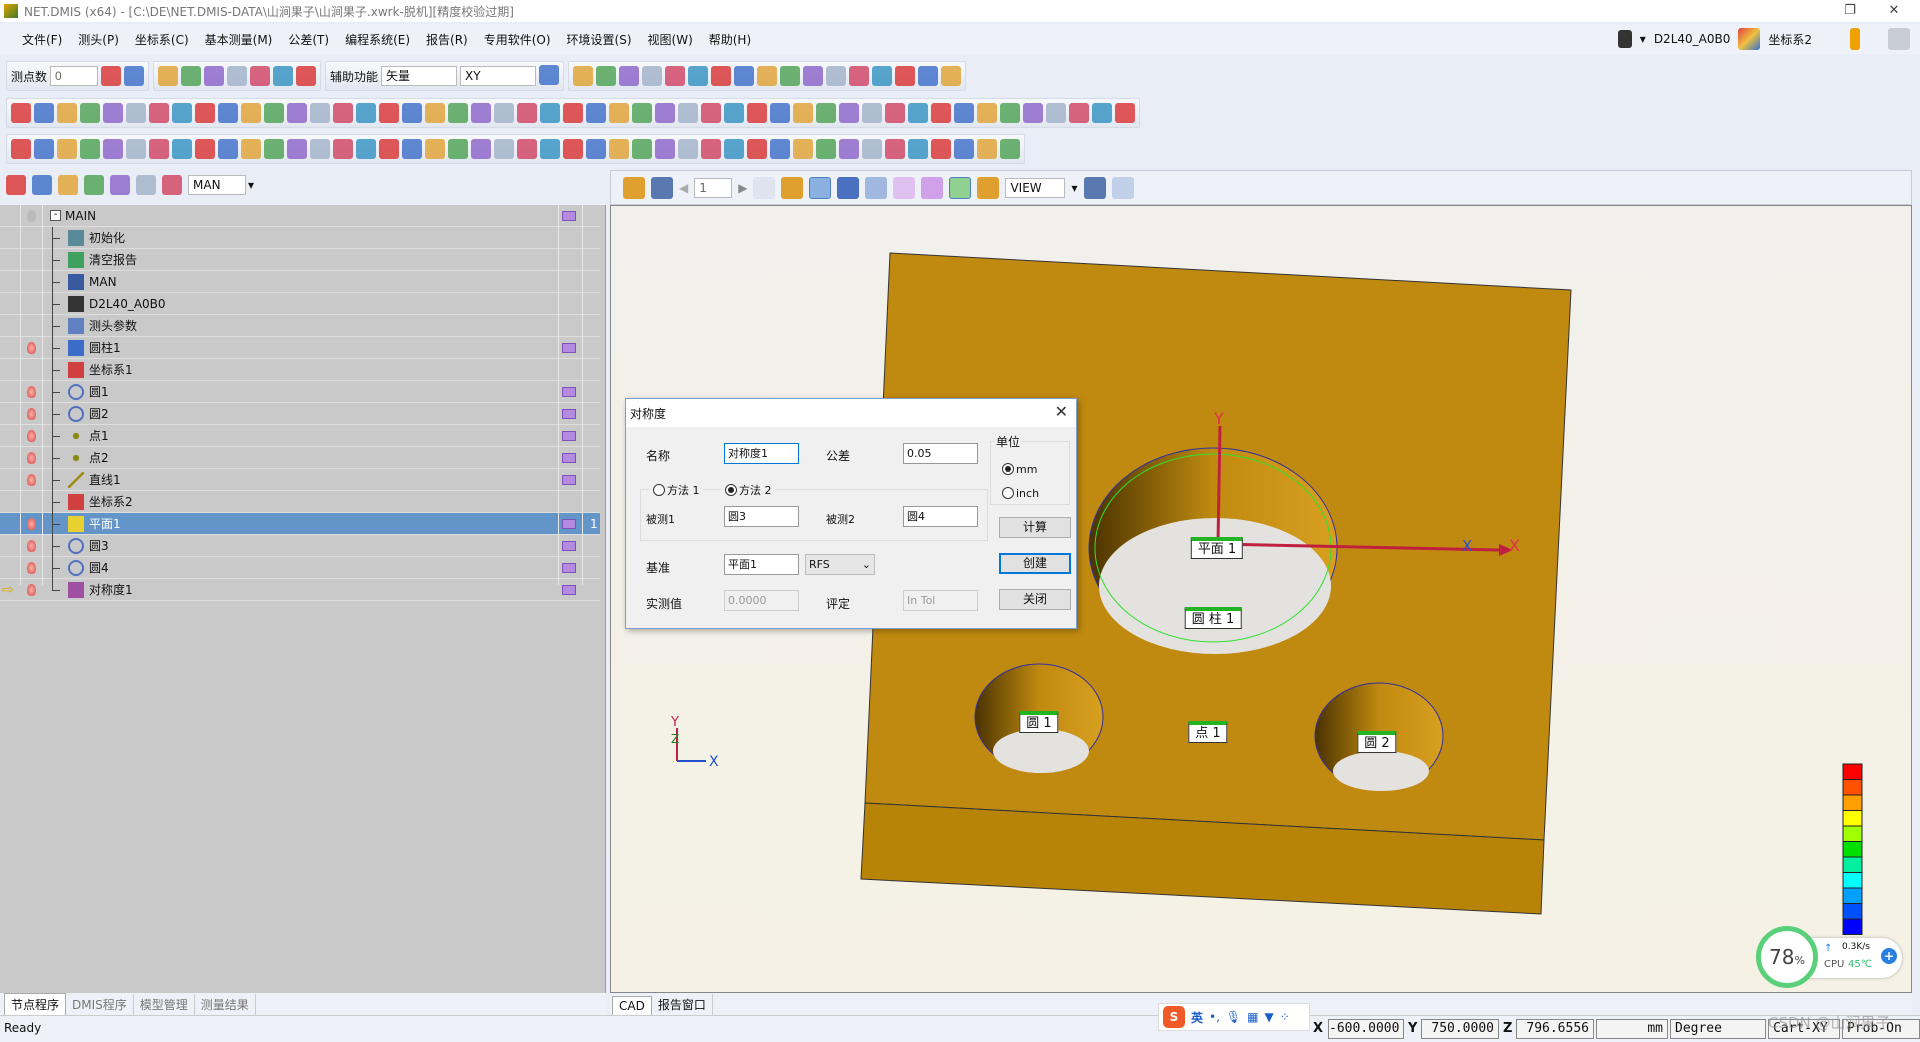 This screenshot has width=1920, height=1042. Describe the element at coordinates (1889, 956) in the screenshot. I see `expand-plus-icon: +` at that location.